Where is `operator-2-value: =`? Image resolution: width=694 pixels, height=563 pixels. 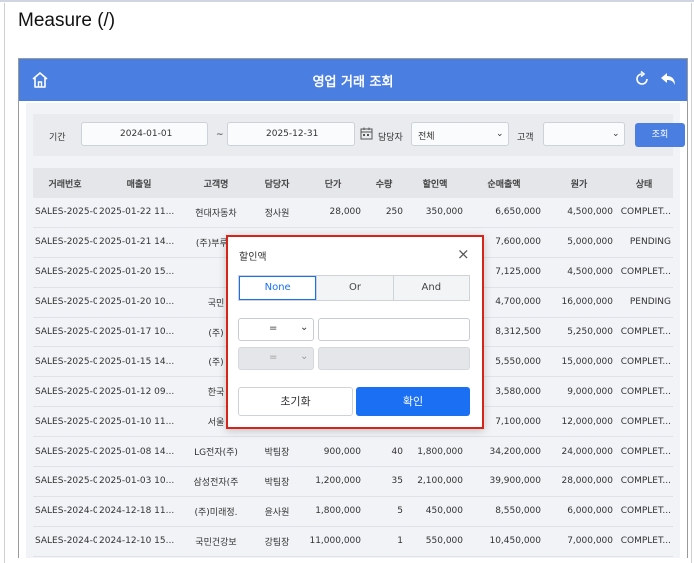
operator-2-value: = is located at coordinates (273, 357).